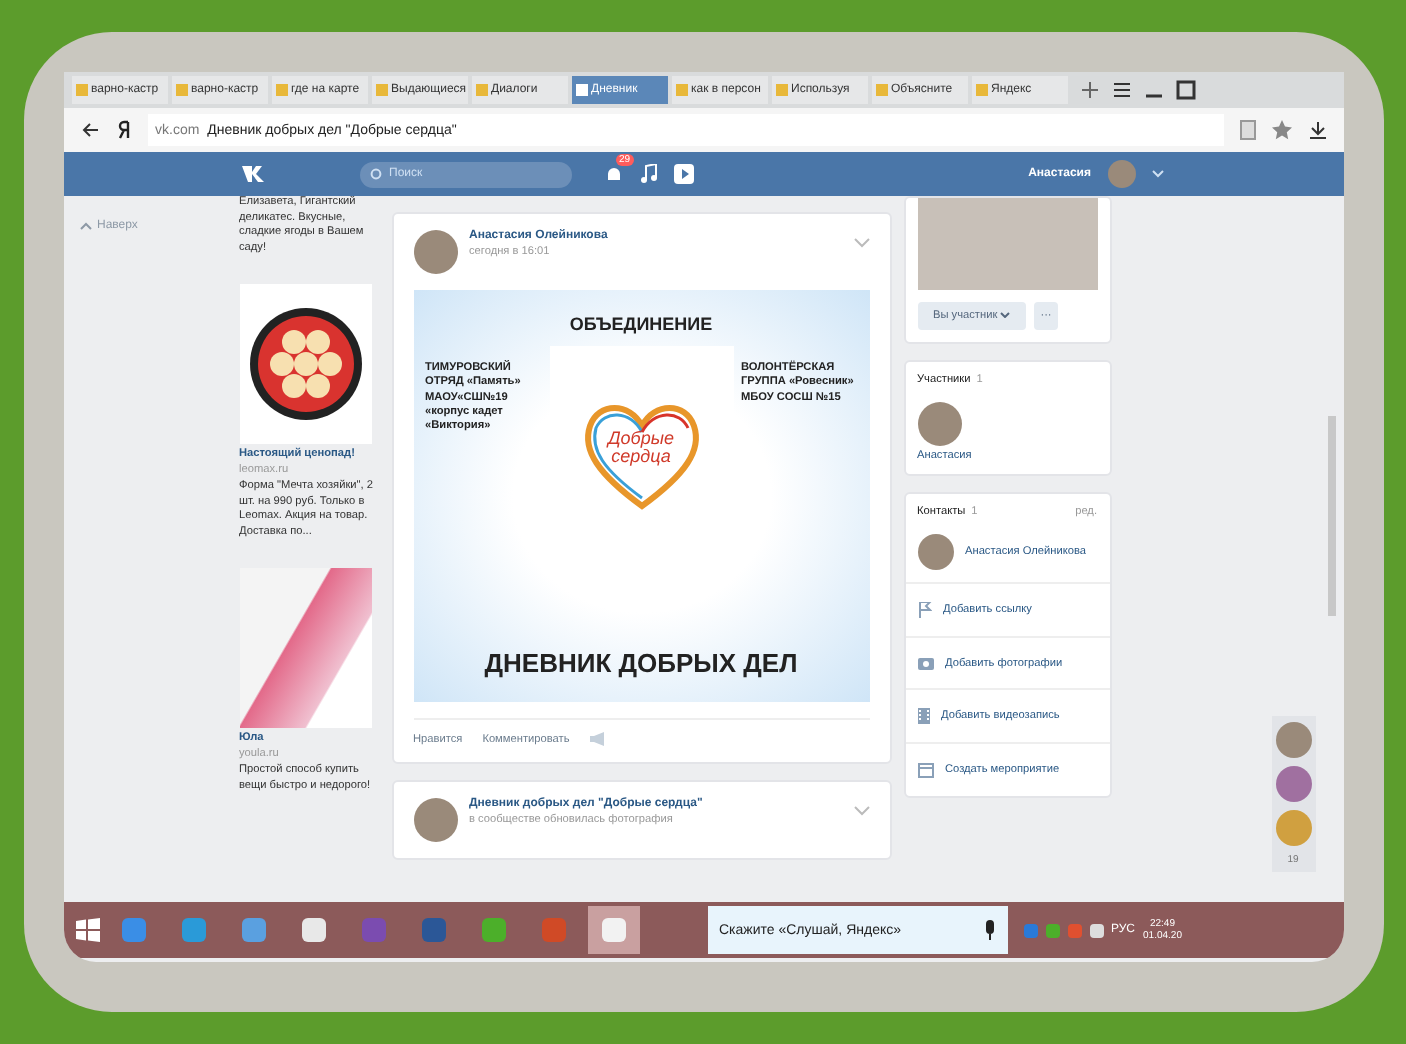 The width and height of the screenshot is (1406, 1044). Describe the element at coordinates (939, 424) in the screenshot. I see `member-avatar` at that location.